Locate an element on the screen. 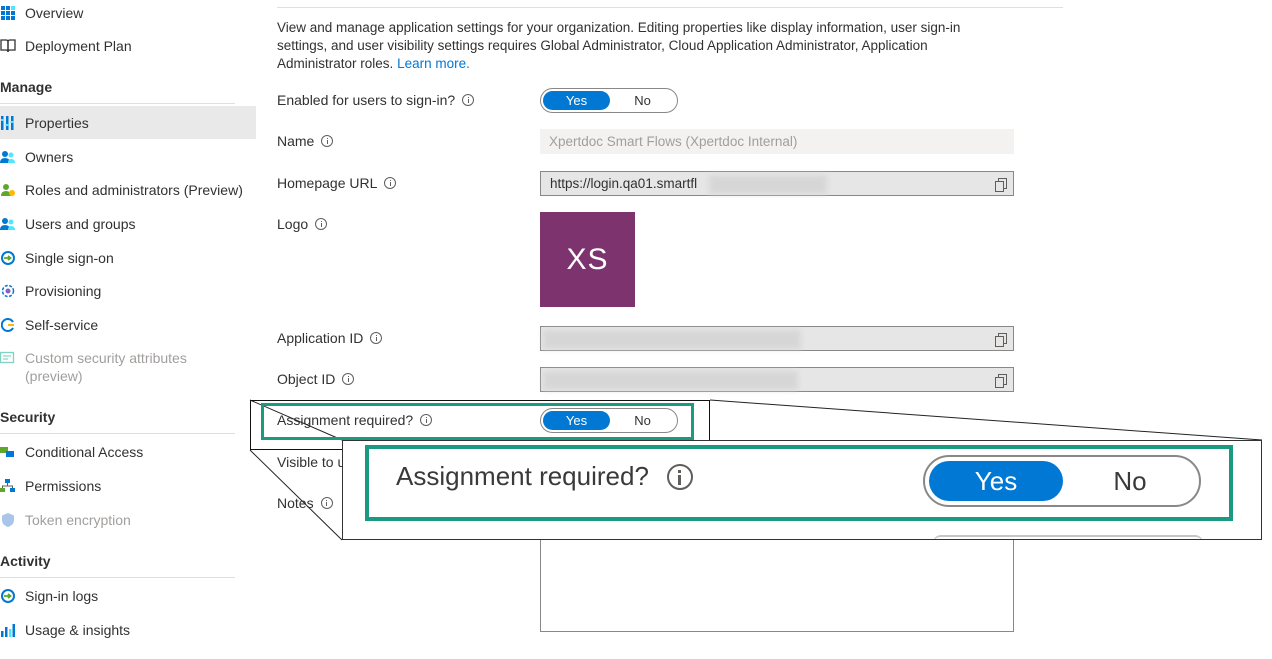 The image size is (1272, 659). learn-more-link: Learn more. is located at coordinates (433, 63).